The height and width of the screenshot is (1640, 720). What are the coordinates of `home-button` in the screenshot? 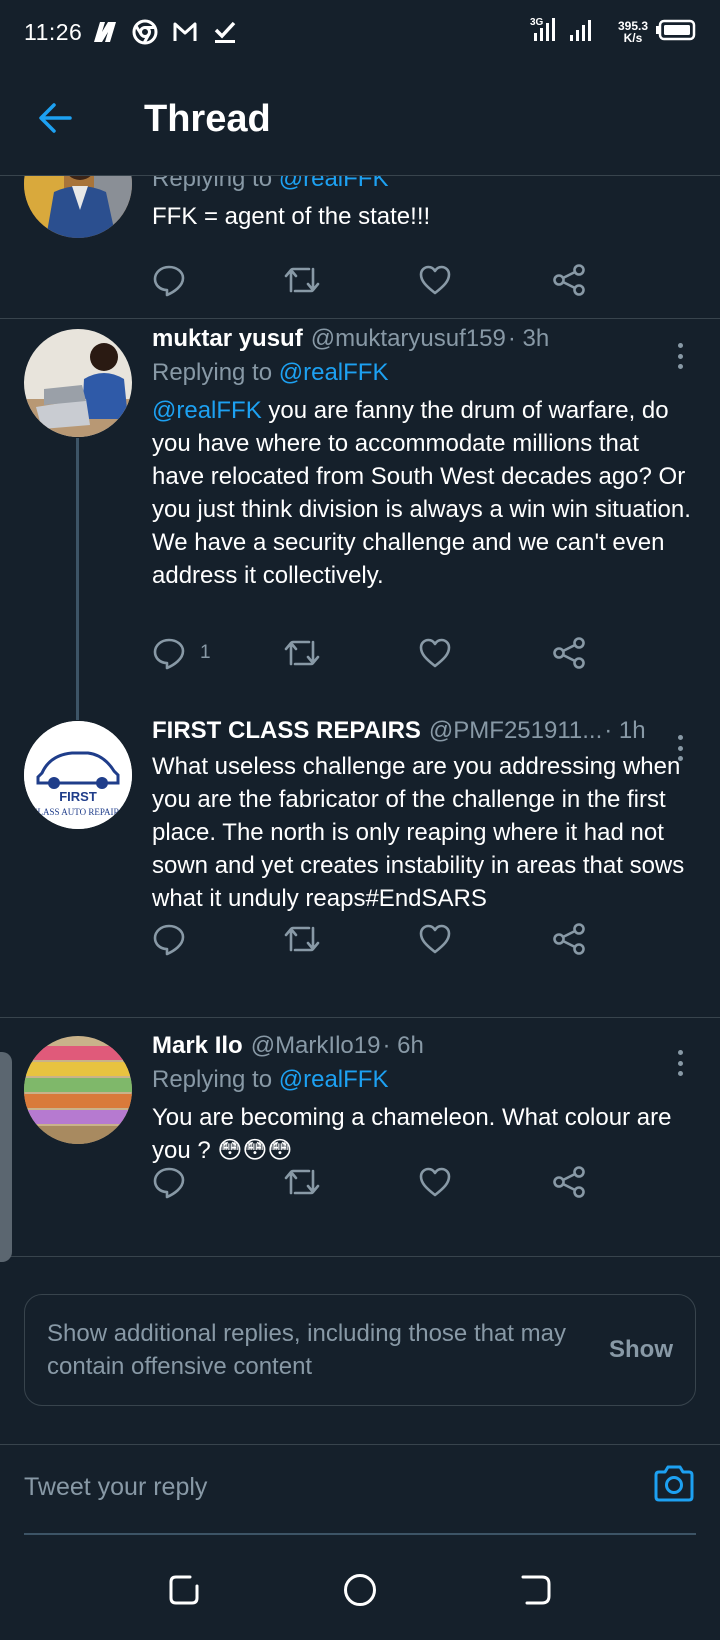 It's located at (360, 1592).